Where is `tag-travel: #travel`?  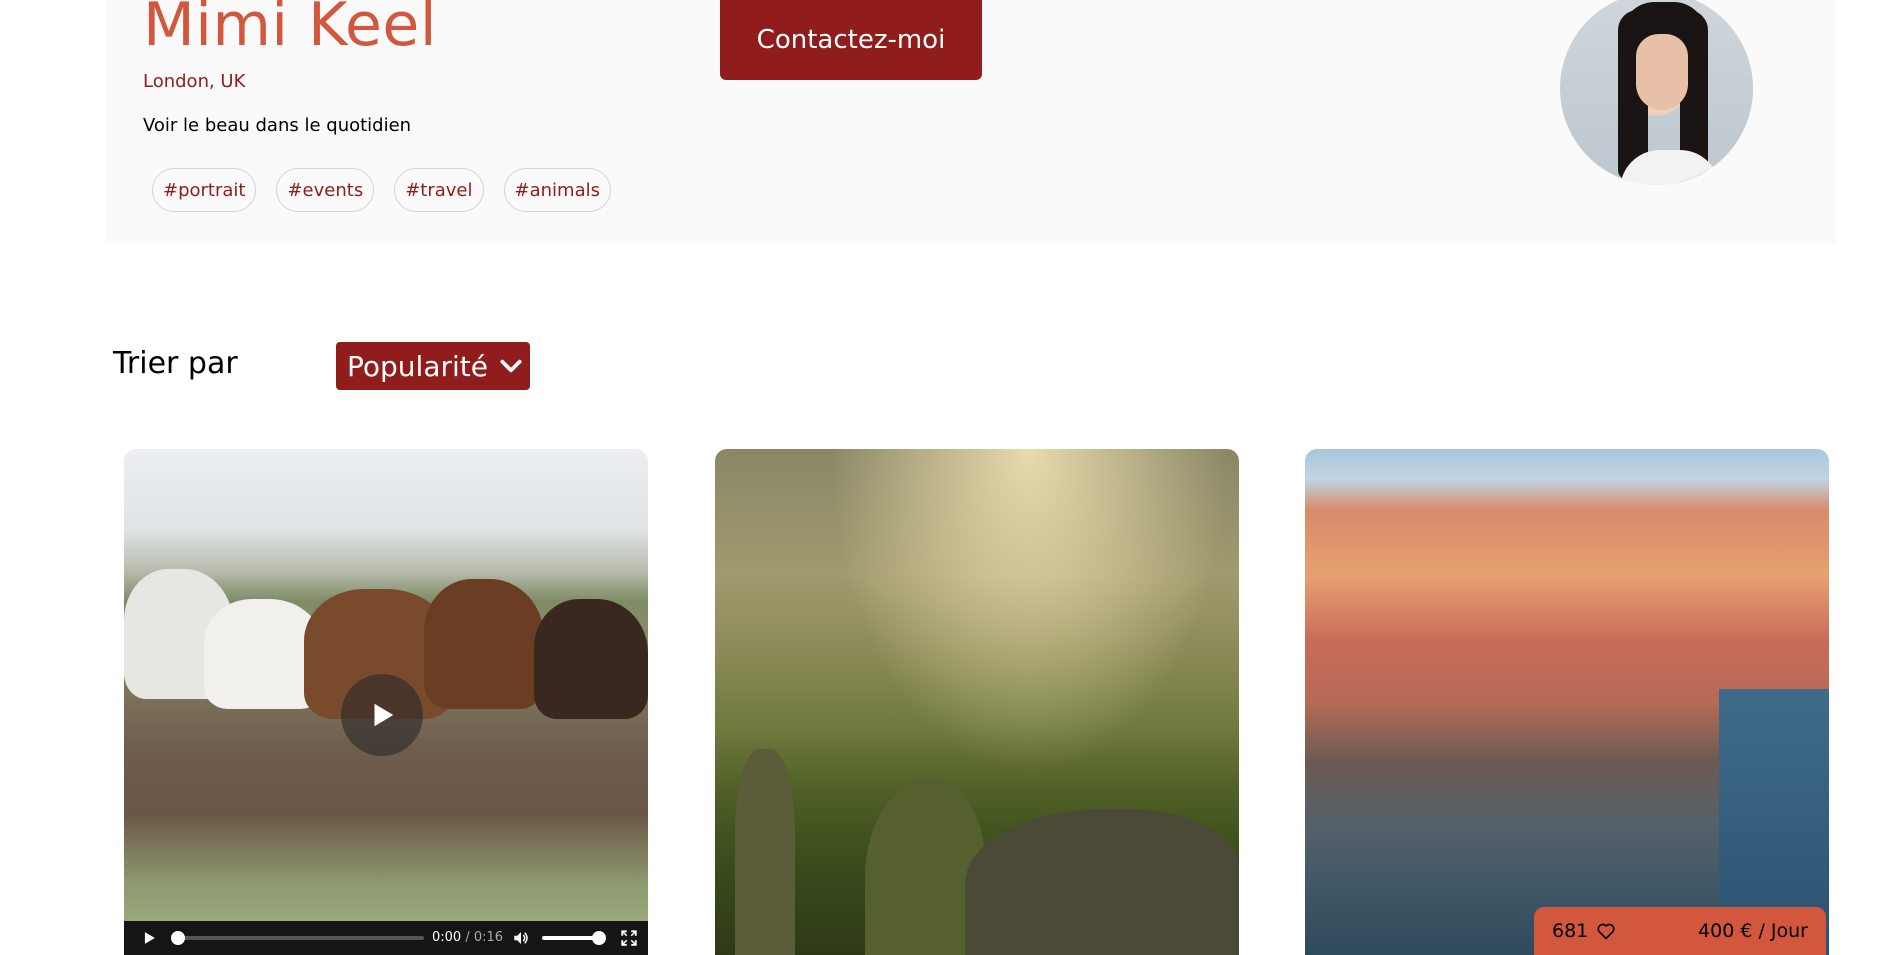 tag-travel: #travel is located at coordinates (439, 190).